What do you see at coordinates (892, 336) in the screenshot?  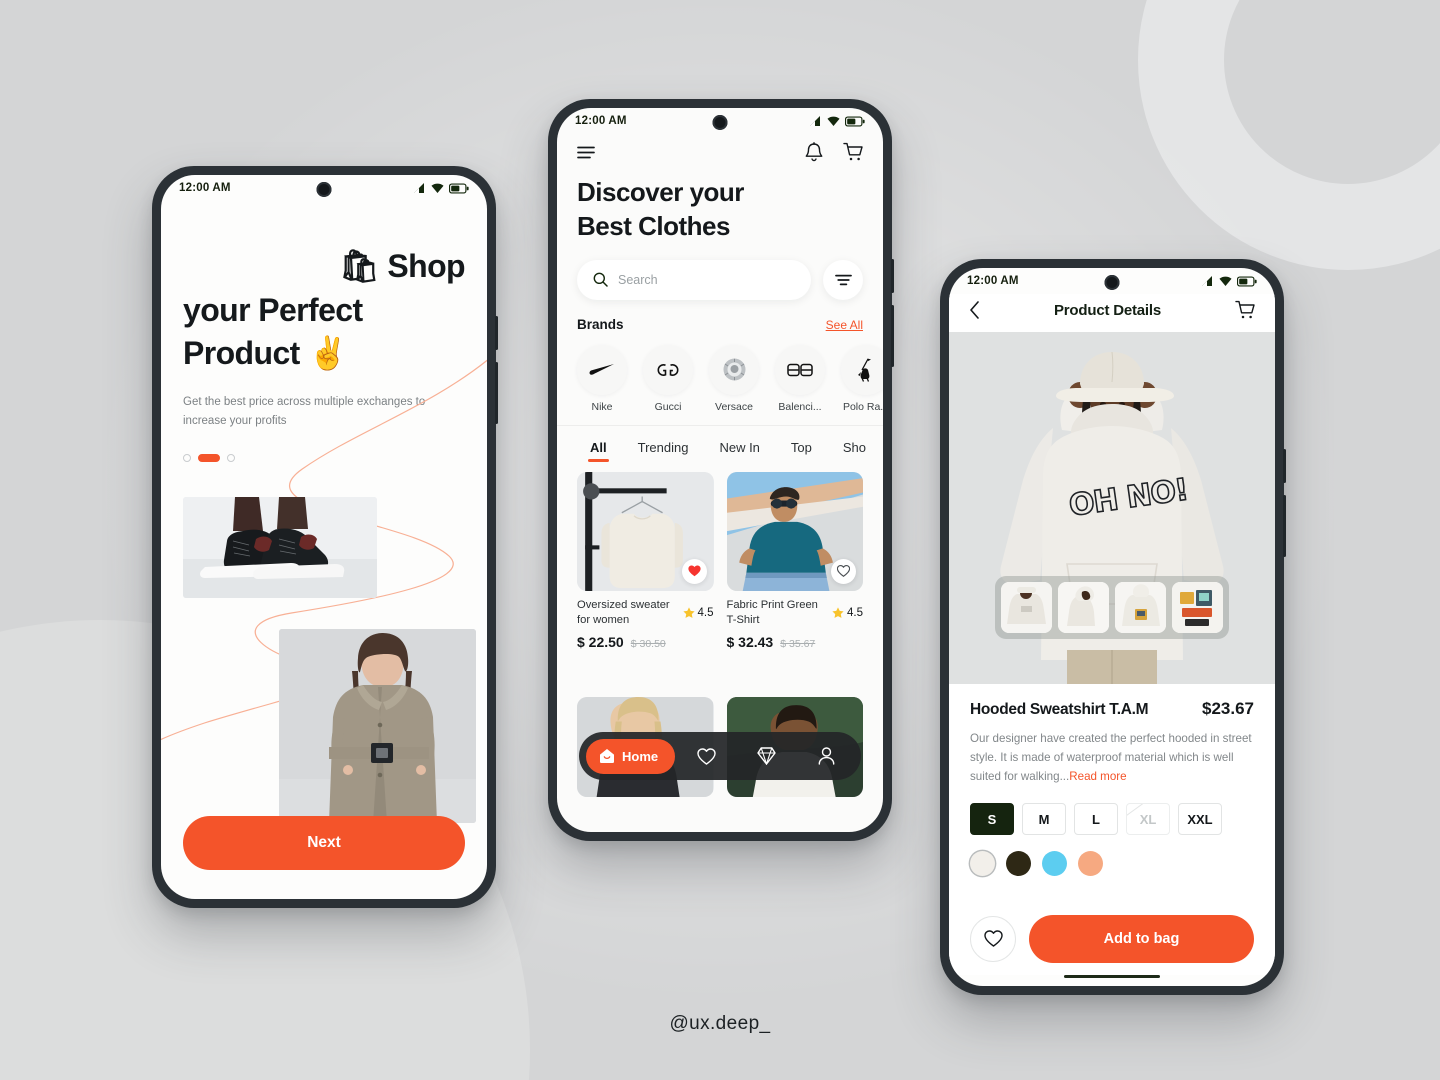 I see `phone2-side-button-bottom` at bounding box center [892, 336].